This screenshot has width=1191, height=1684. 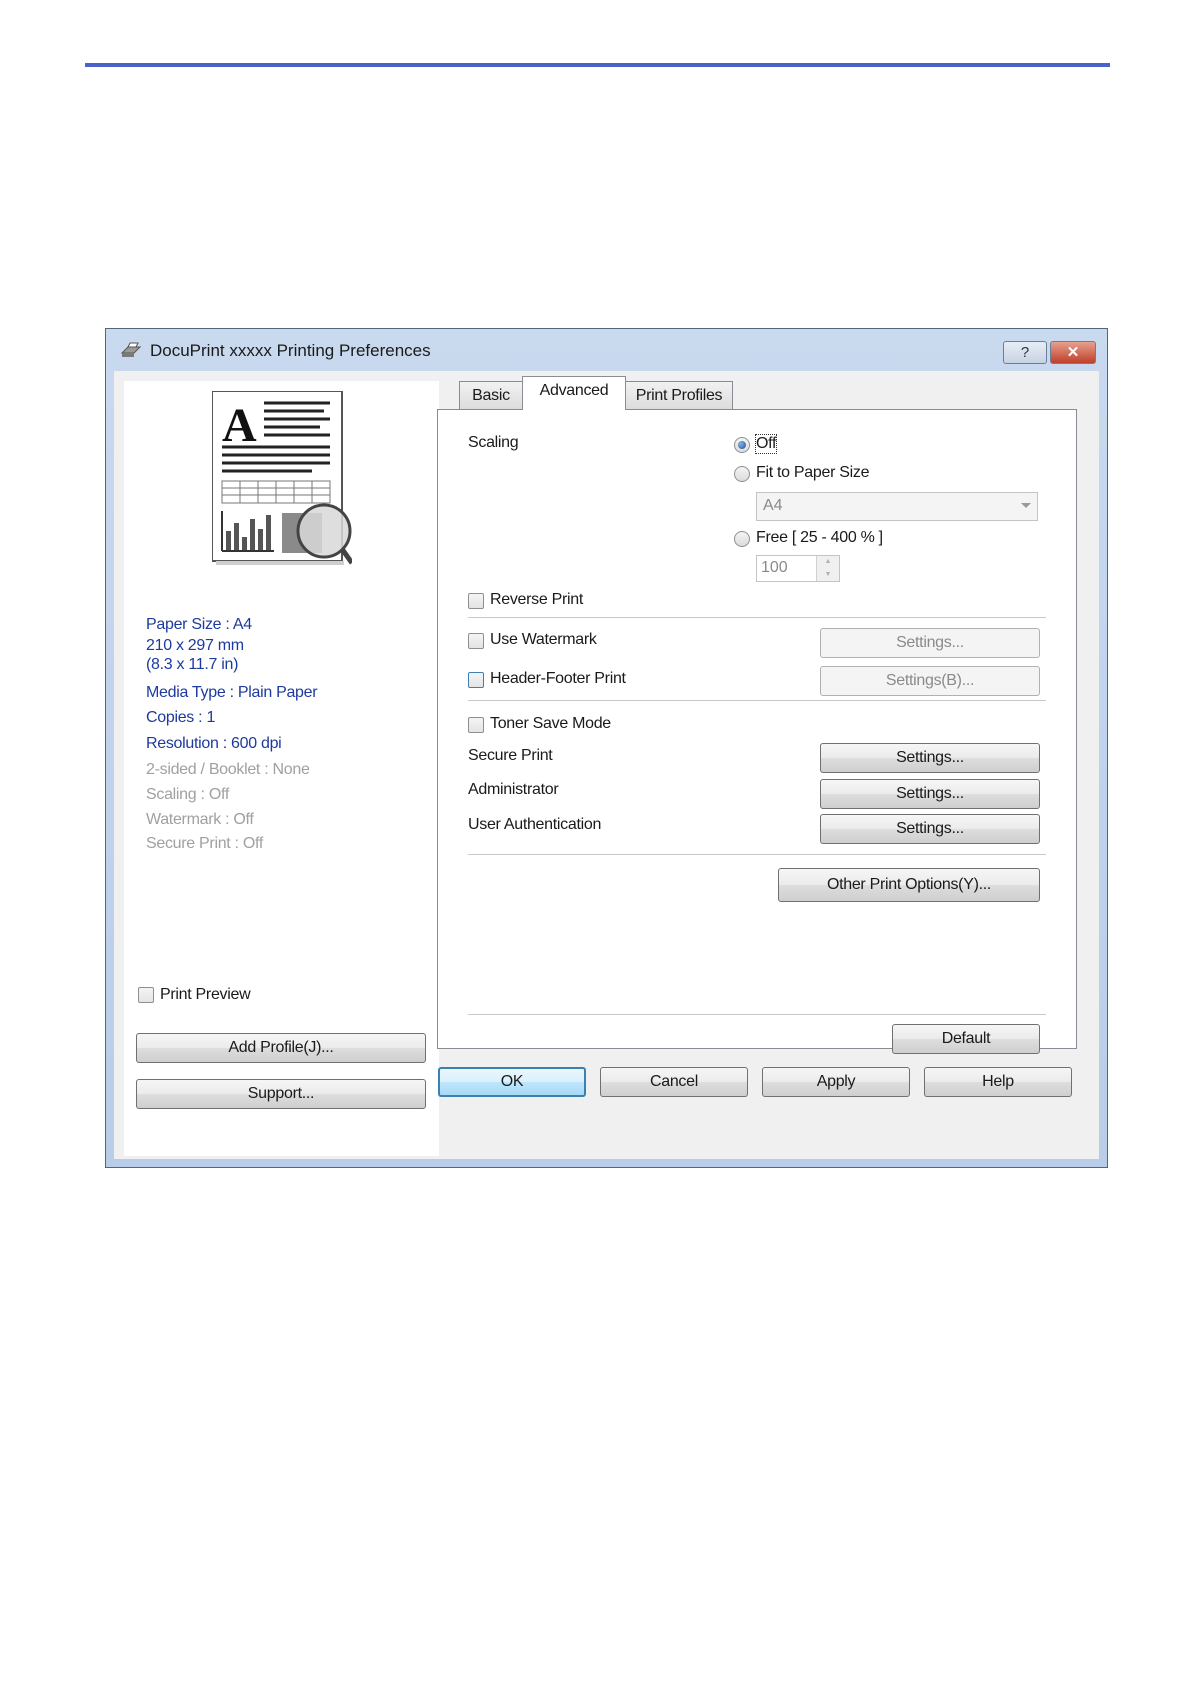 I want to click on title-bar: DocuPrint xxxxx Printing Preferences ? ✕, so click(x=606, y=350).